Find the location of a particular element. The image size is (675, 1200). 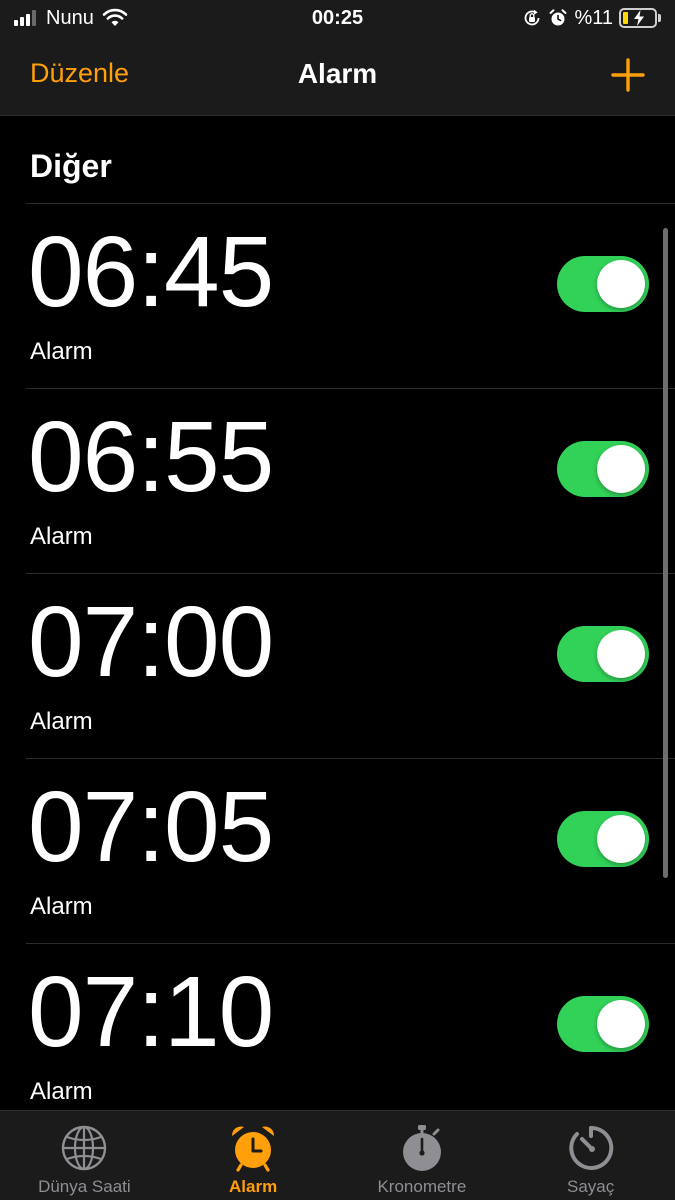

page-title: Alarm is located at coordinates (337, 73).